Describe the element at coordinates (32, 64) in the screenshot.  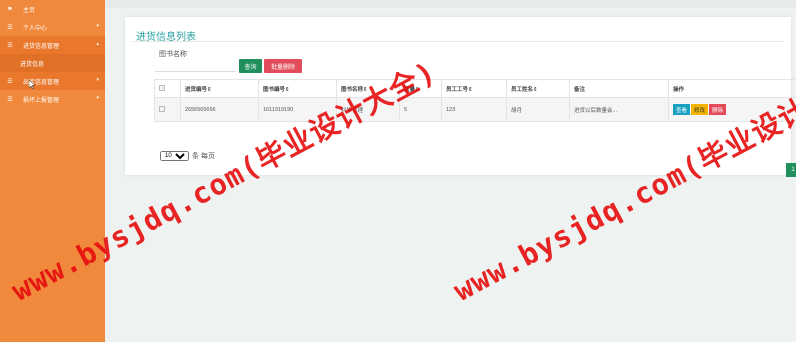
I see `sidebar-item-label: 进货信息` at that location.